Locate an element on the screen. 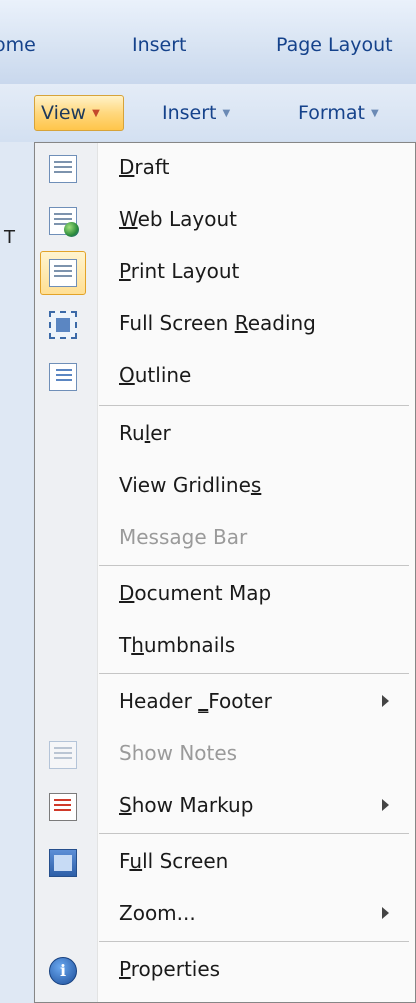 The width and height of the screenshot is (416, 1003). view-menu-button: View ▼ is located at coordinates (79, 113).